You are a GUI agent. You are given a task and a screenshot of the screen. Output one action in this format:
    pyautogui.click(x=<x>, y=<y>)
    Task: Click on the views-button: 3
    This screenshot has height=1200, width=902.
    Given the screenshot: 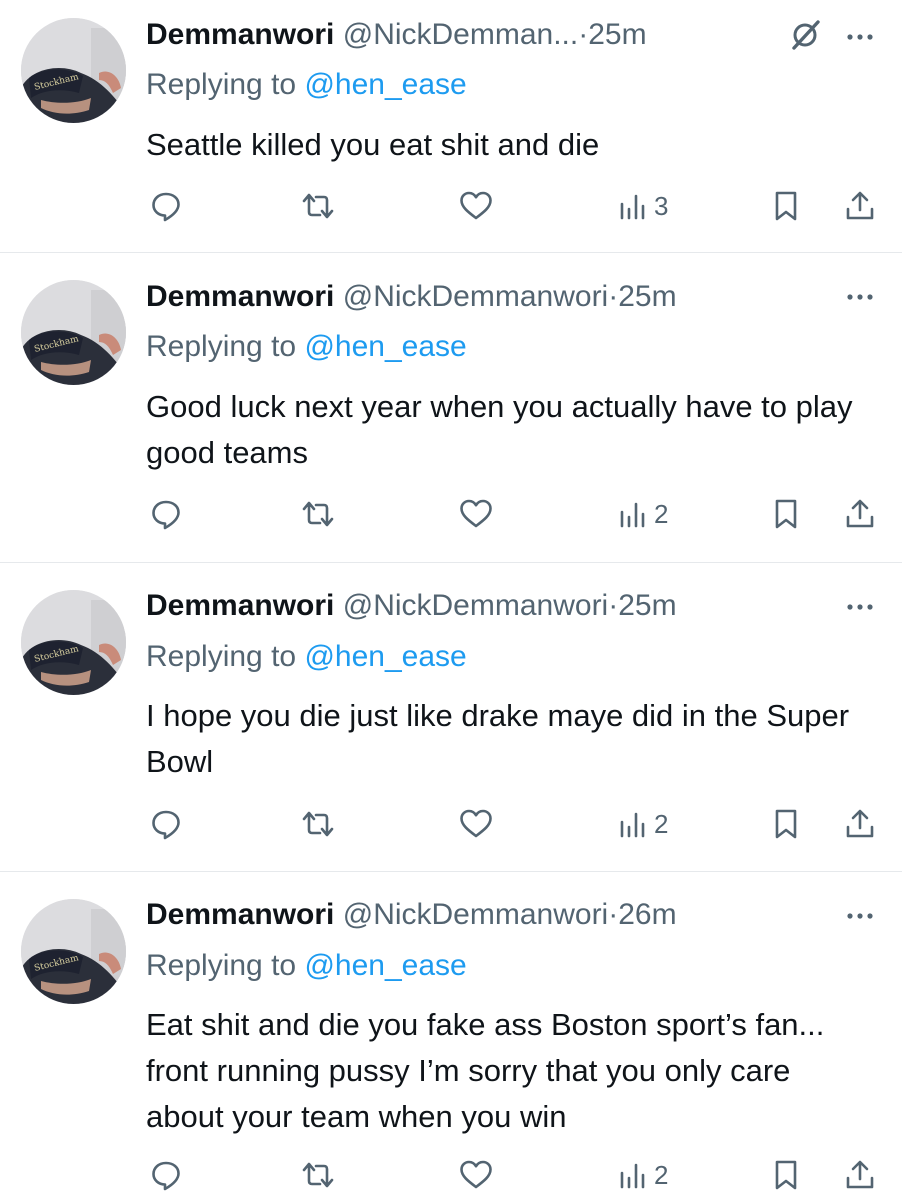 What is the action you would take?
    pyautogui.click(x=643, y=206)
    